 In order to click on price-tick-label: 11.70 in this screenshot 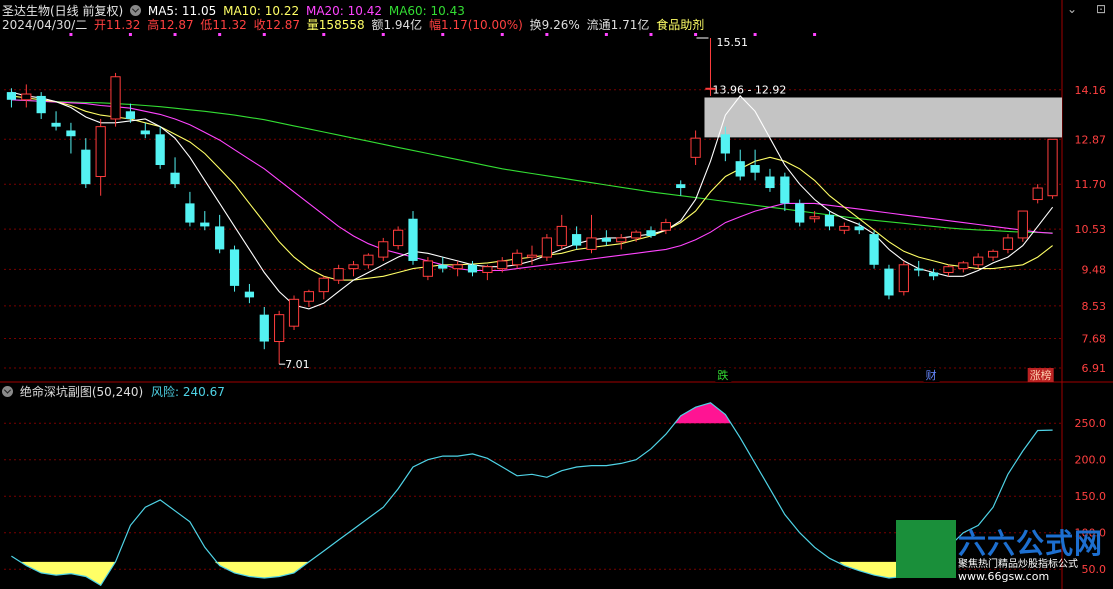, I will do `click(1091, 184)`.